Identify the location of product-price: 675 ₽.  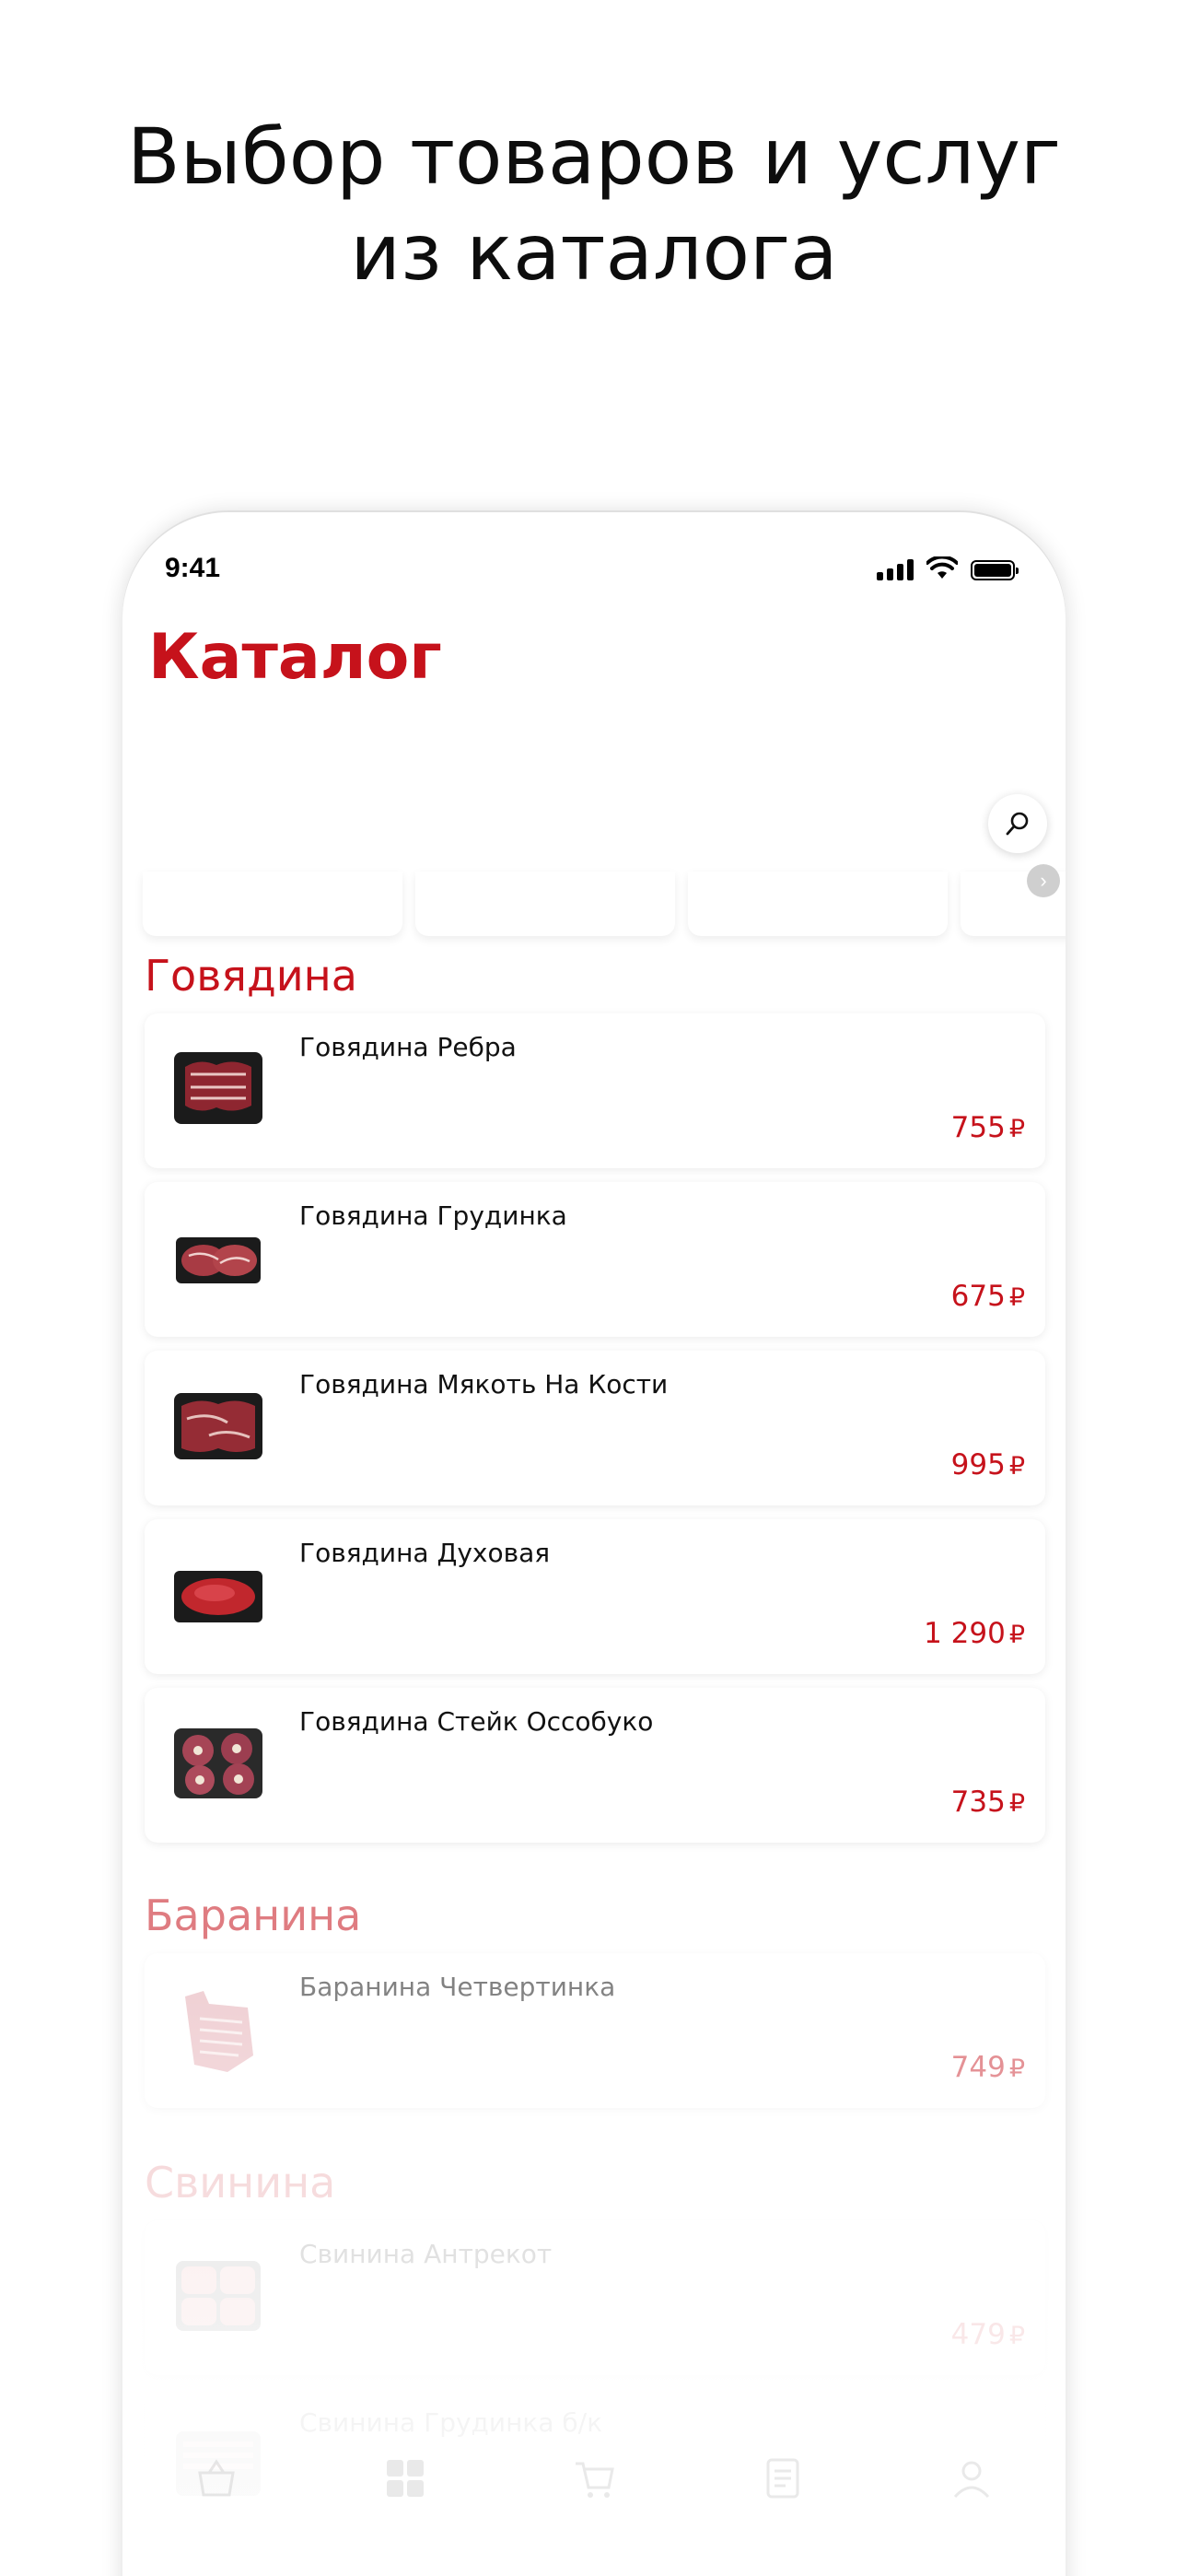
(988, 1296).